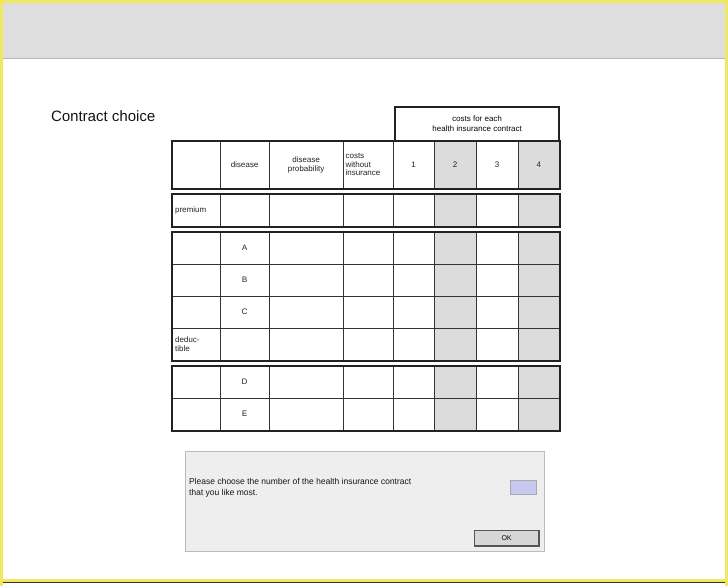  I want to click on table-cell: 2, so click(455, 165).